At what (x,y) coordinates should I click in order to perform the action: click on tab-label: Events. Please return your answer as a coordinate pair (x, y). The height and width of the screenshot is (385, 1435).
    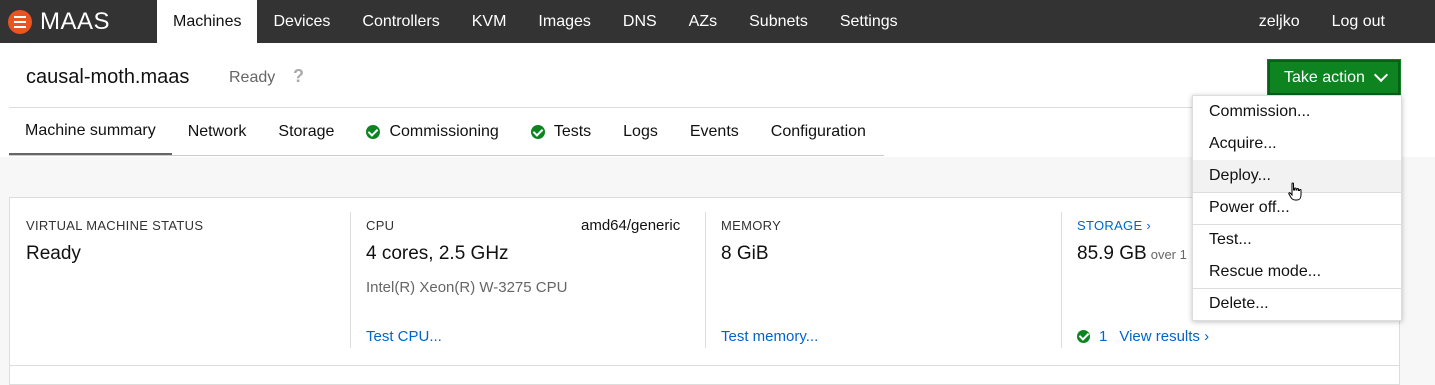
    Looking at the image, I should click on (714, 131).